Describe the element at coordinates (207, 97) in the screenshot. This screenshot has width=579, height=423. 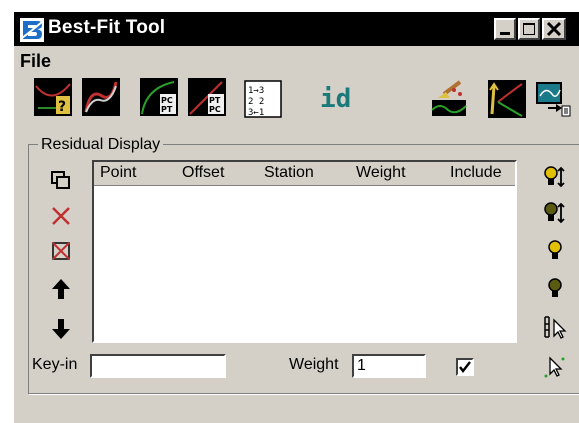
I see `pt-pc-icon: PT PC` at that location.